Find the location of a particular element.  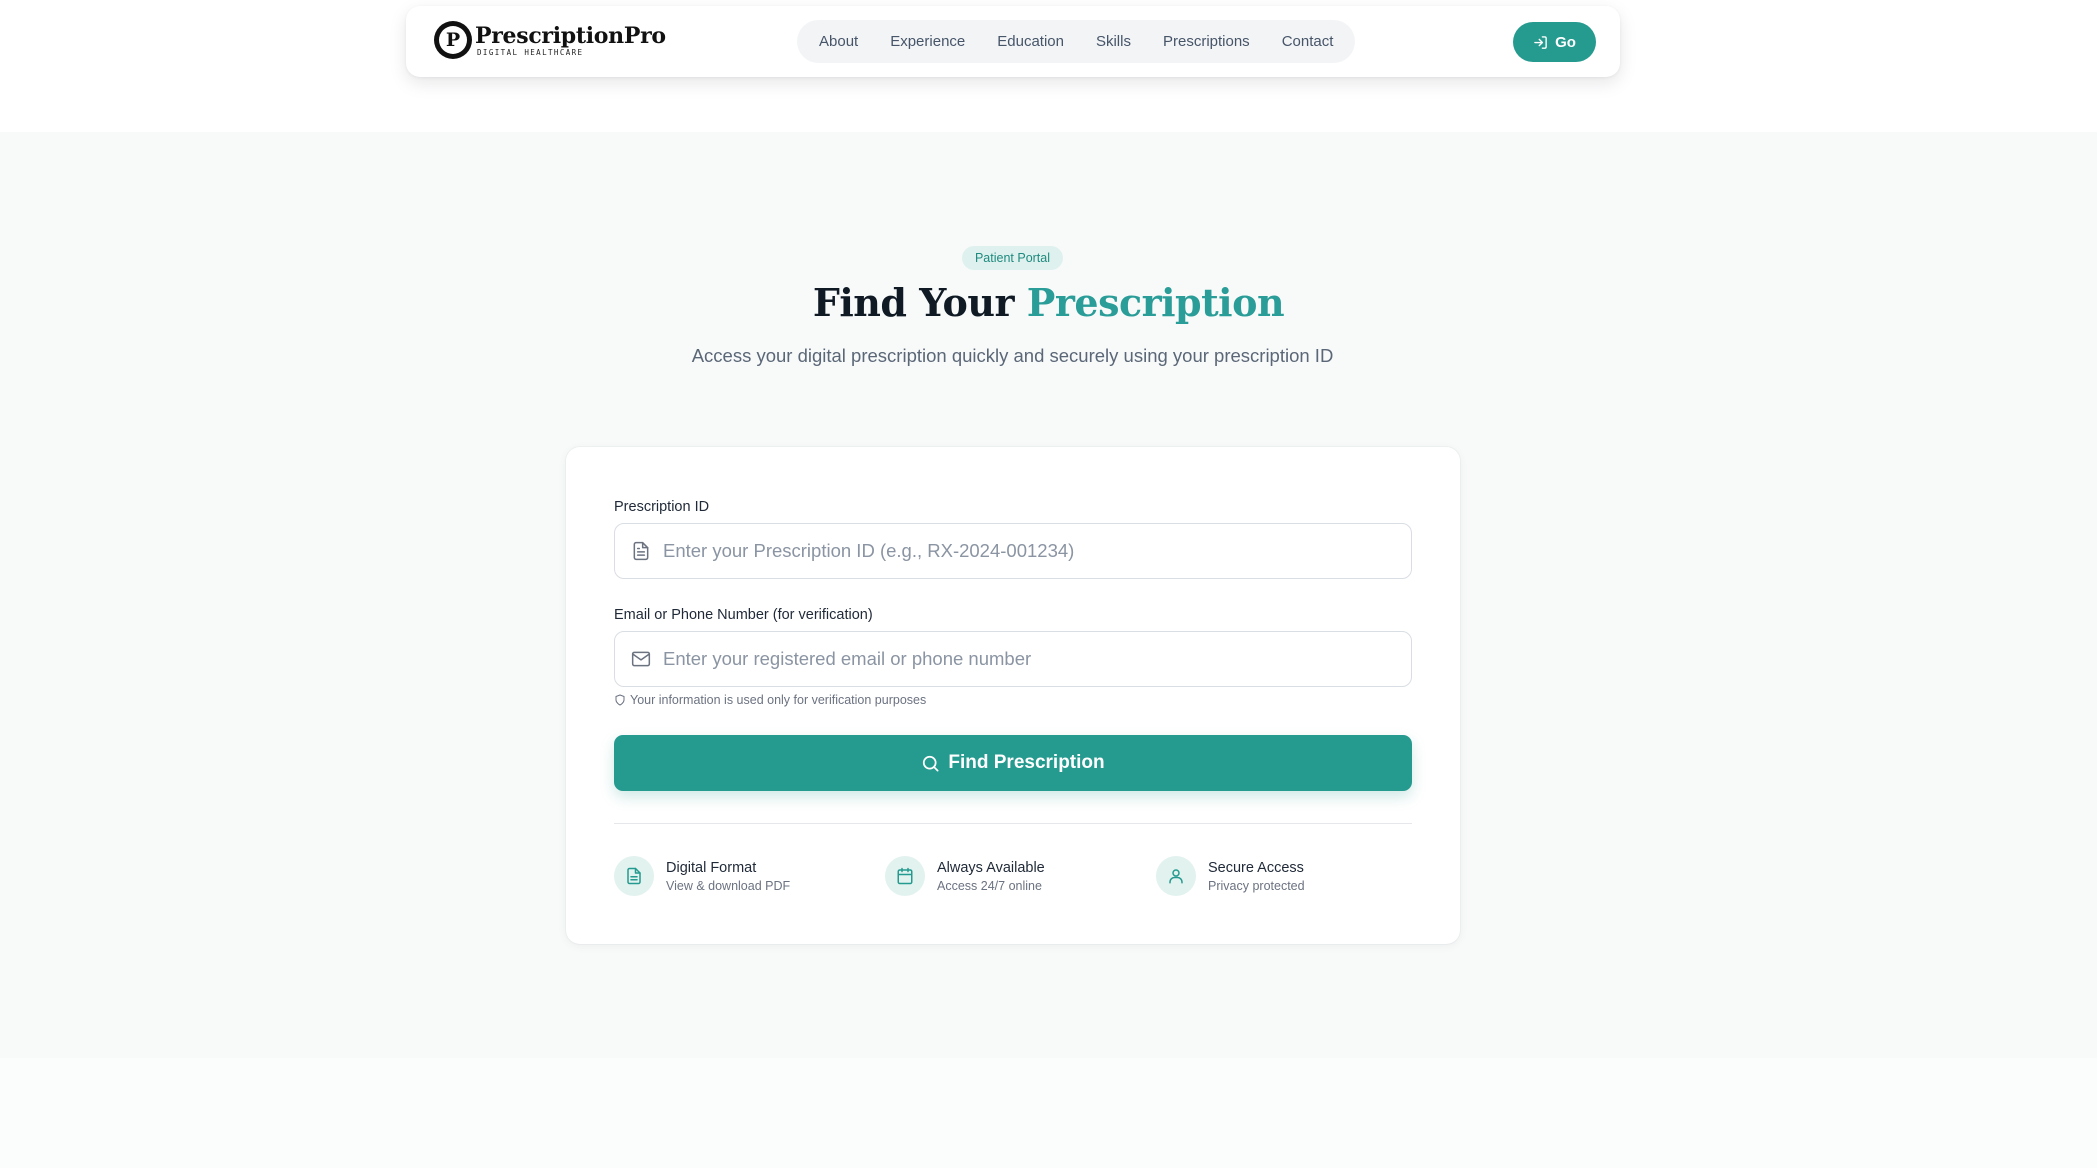

find-prescription-button: Find Prescription is located at coordinates (1013, 763).